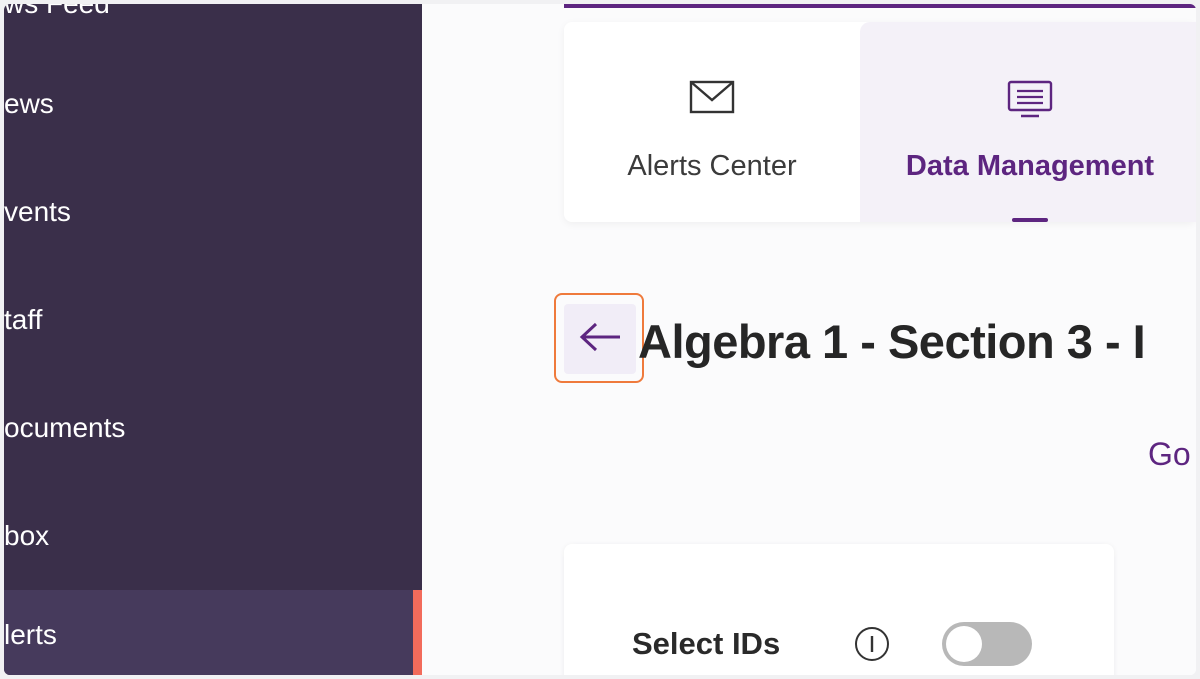 This screenshot has height=679, width=1200. I want to click on go-link: Go, so click(1169, 454).